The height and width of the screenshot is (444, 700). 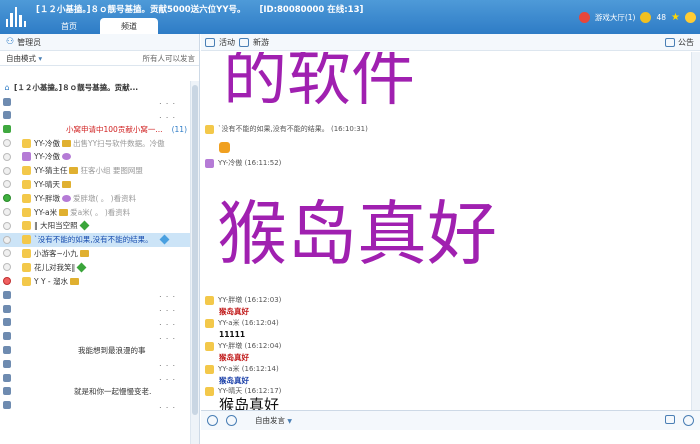 I want to click on notice-button: 公告, so click(x=679, y=42).